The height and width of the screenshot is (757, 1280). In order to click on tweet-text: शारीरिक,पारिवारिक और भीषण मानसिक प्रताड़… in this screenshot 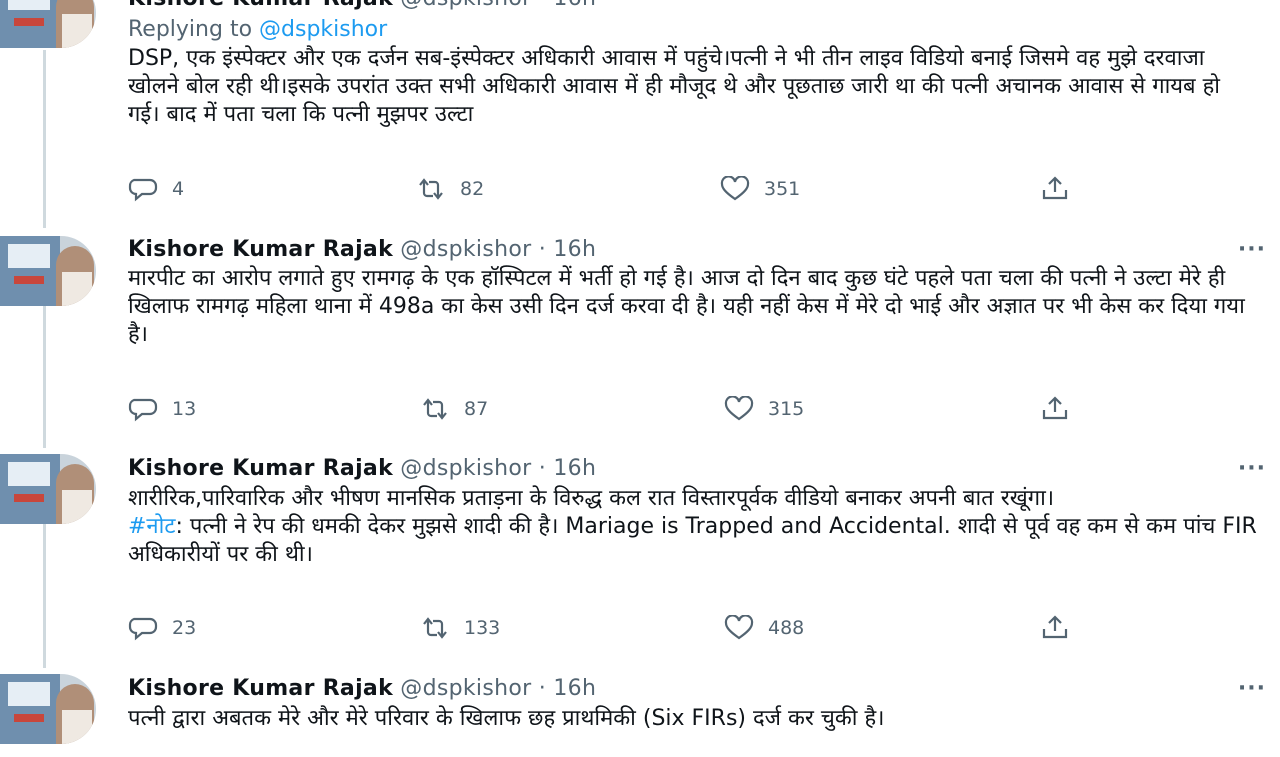, I will do `click(693, 527)`.